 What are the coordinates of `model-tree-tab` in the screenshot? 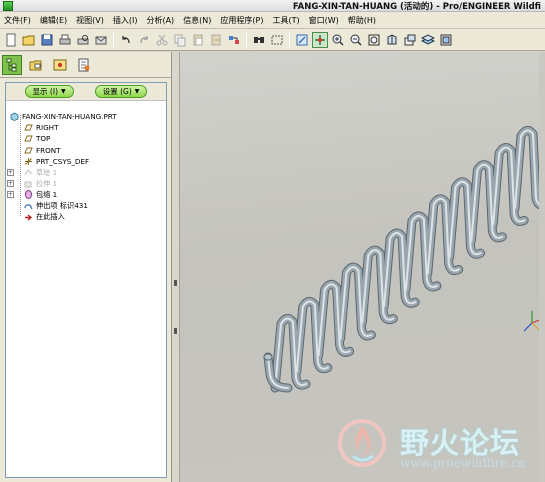 It's located at (12, 64).